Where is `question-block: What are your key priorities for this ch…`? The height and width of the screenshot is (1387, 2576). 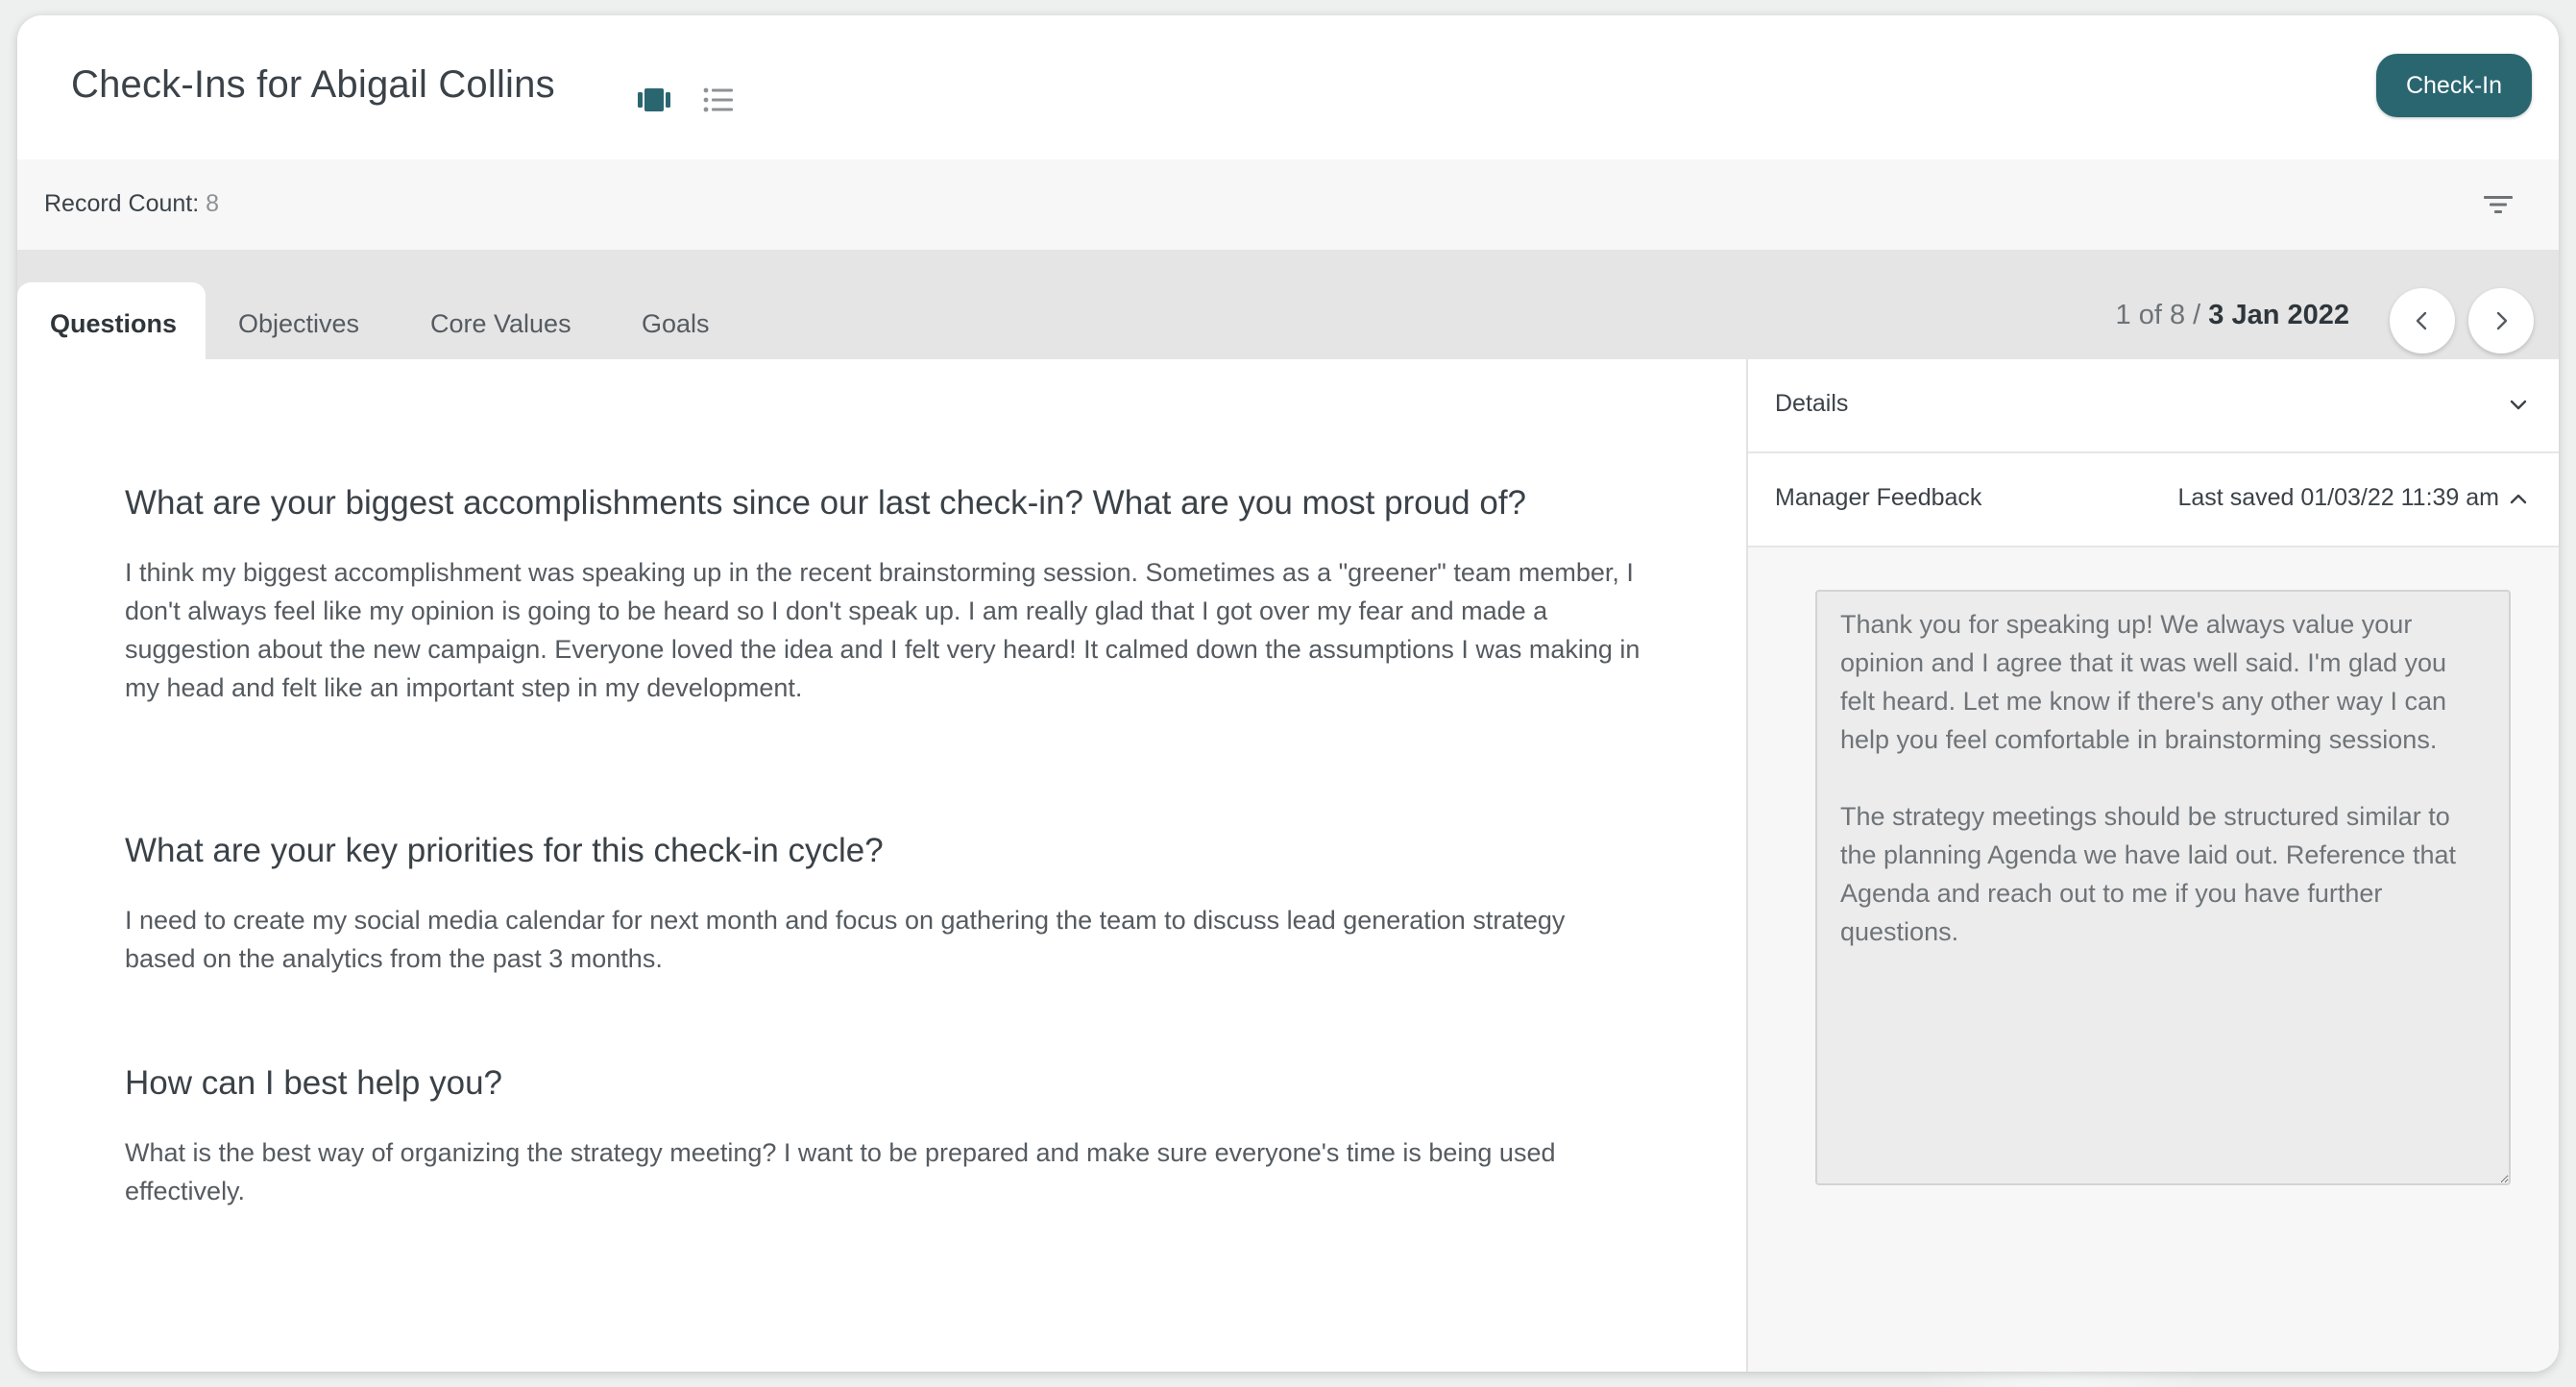
question-block: What are your key priorities for this ch… is located at coordinates (884, 904).